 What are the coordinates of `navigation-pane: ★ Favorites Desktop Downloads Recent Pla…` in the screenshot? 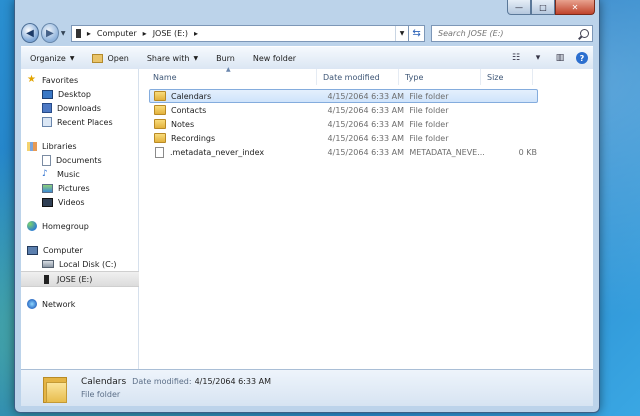 It's located at (80, 219).